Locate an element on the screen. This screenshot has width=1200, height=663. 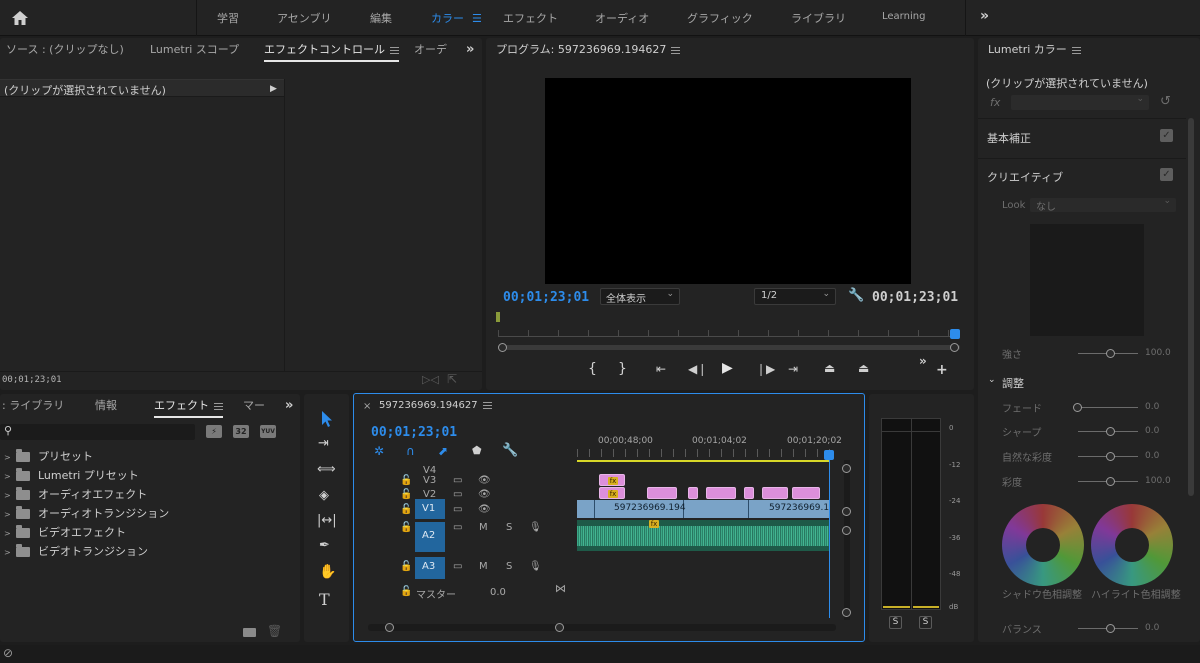
program-monitor-title: プログラム: 597236969.194627 is located at coordinates (588, 50).